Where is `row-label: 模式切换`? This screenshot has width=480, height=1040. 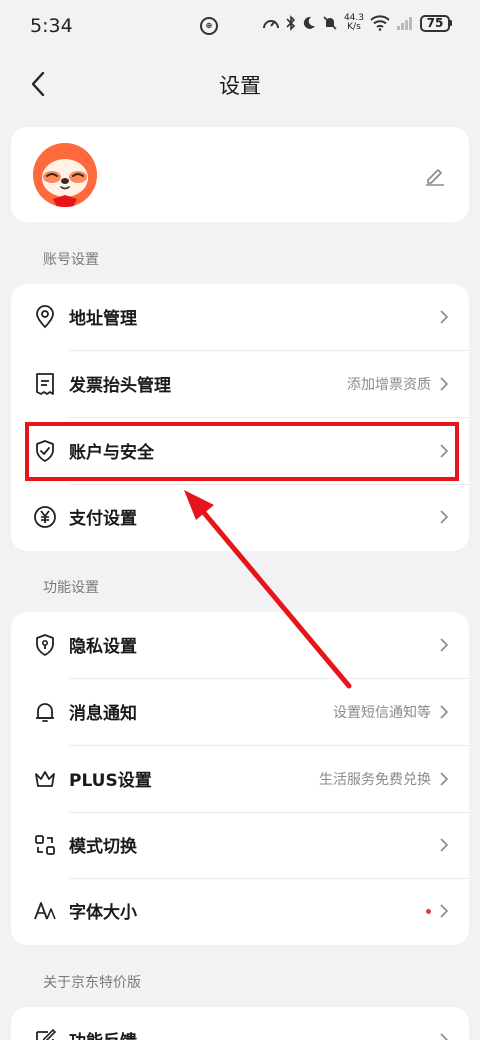
row-label: 模式切换 is located at coordinates (103, 847).